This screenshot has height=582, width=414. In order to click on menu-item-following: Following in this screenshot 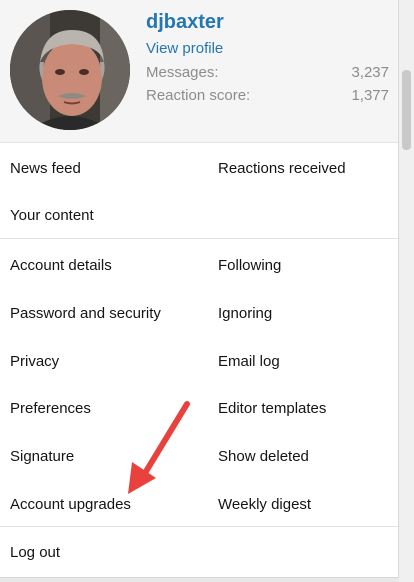, I will do `click(249, 266)`.